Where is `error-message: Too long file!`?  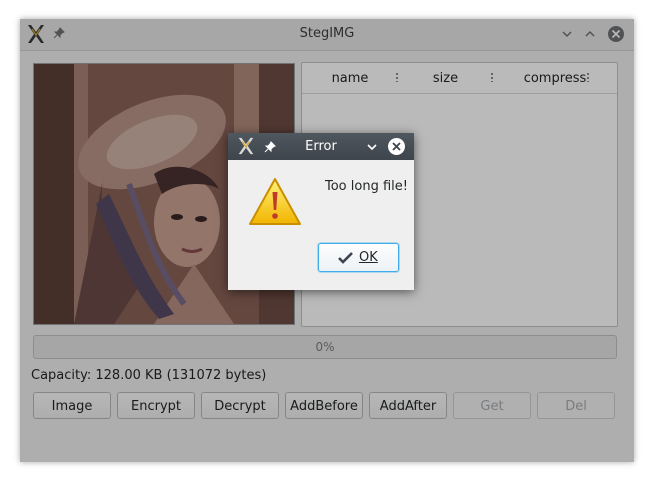 error-message: Too long file! is located at coordinates (366, 186).